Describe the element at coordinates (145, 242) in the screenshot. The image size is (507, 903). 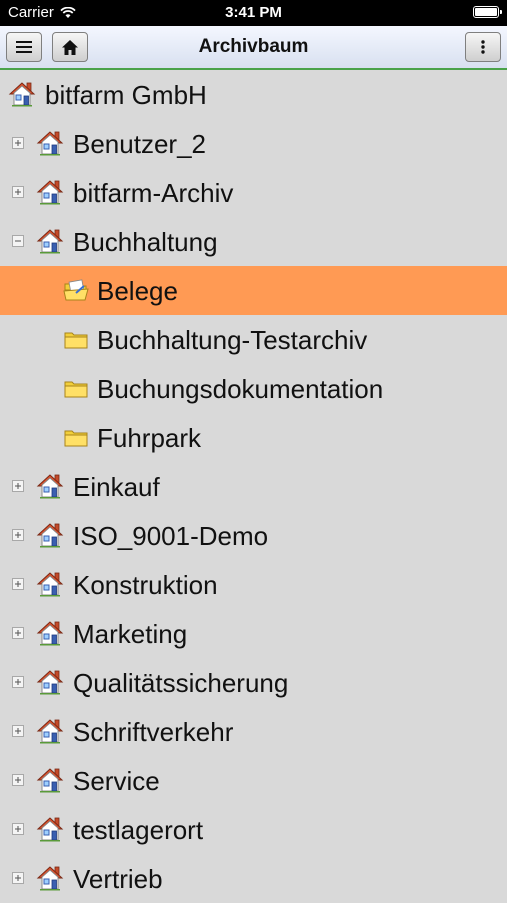
I see `tree-item-label: Buchhaltung` at that location.